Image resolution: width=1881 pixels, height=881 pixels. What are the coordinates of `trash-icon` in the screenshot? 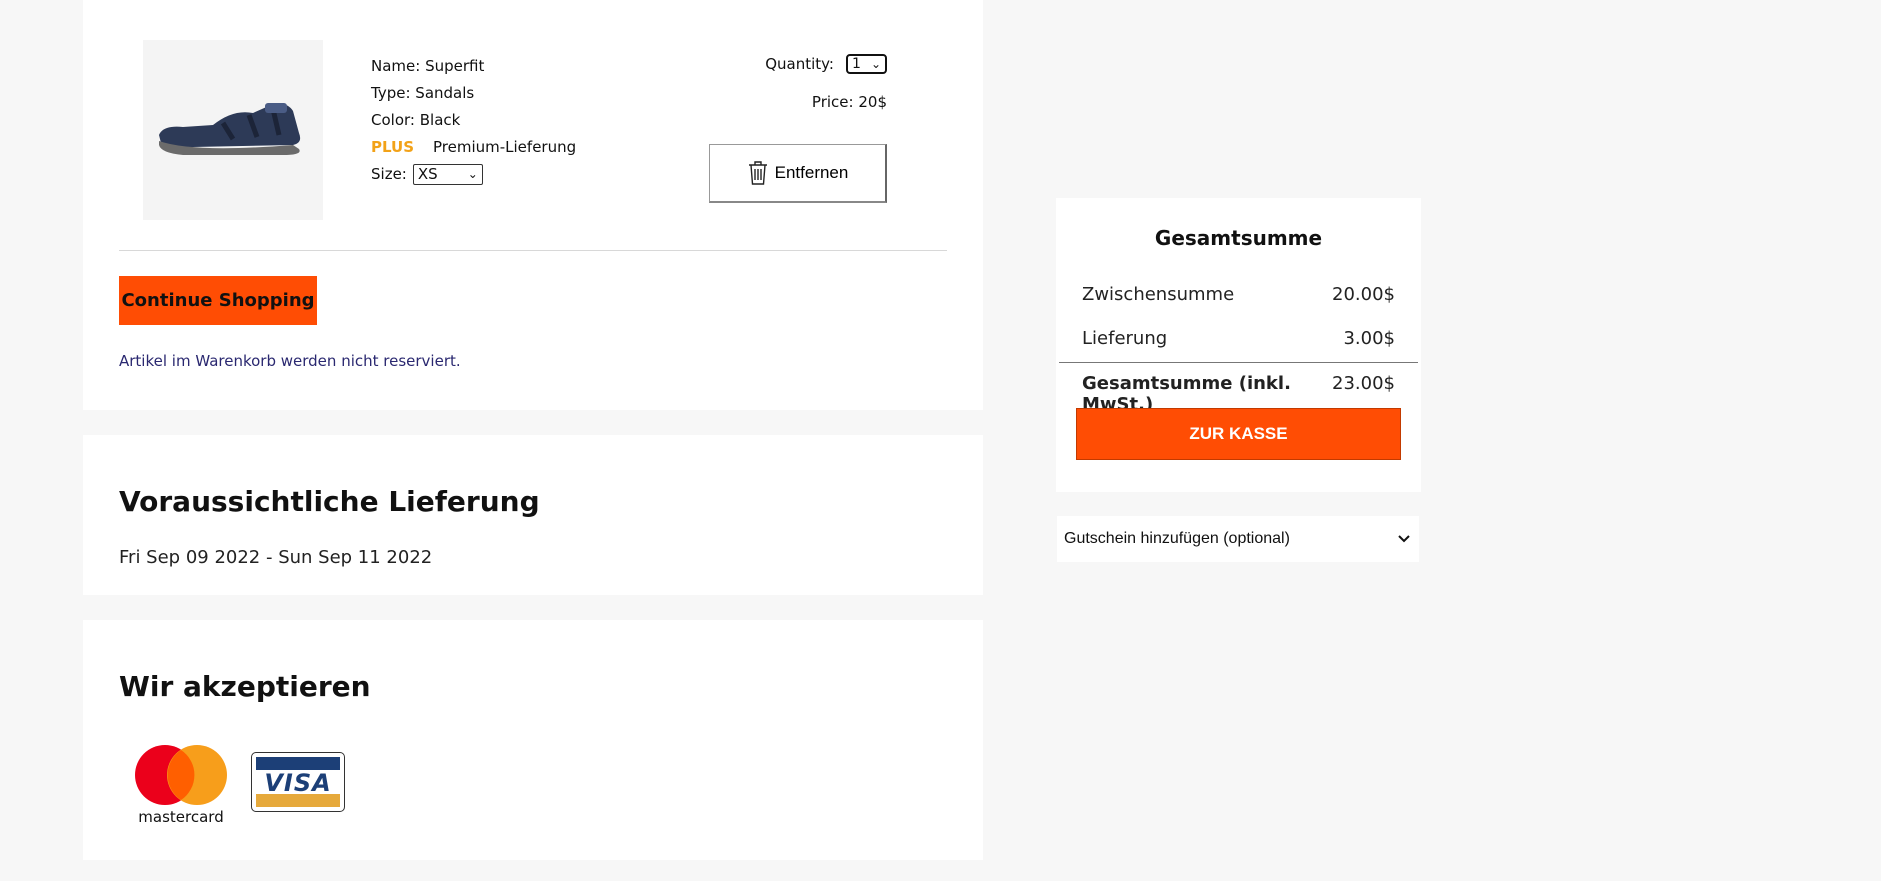 It's located at (757, 173).